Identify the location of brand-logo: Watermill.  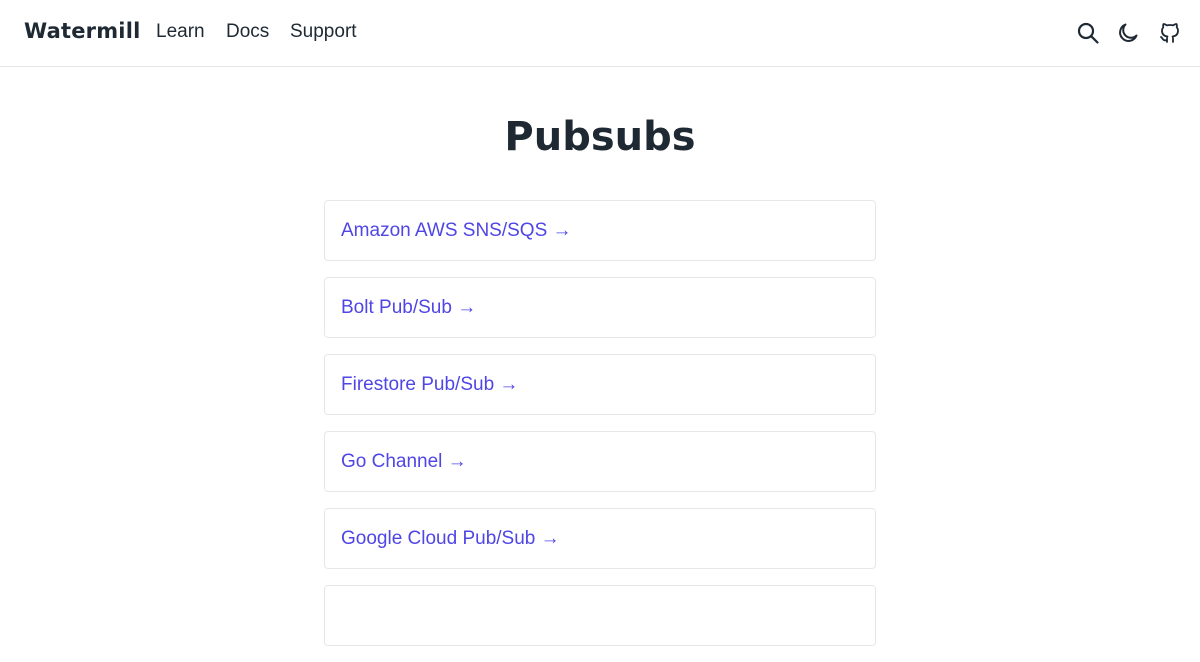
(82, 31).